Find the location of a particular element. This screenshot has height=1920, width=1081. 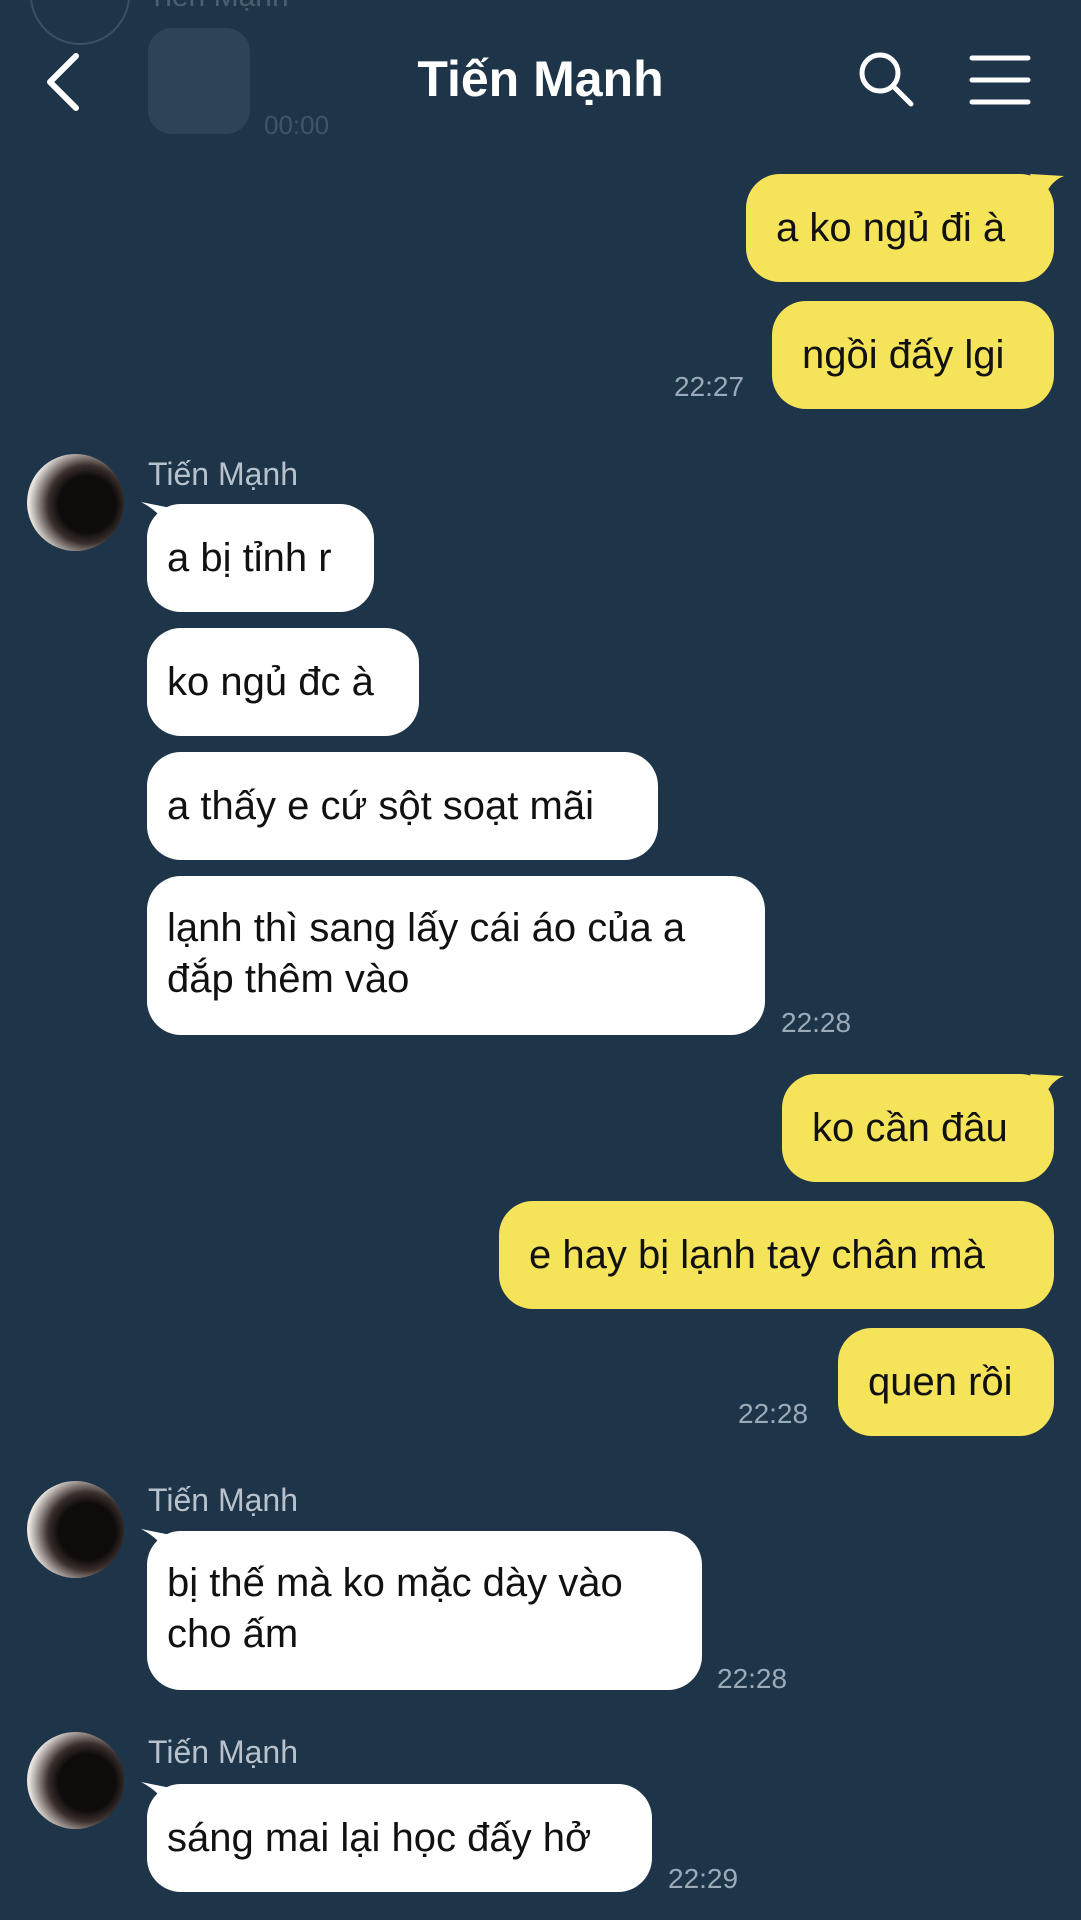

outgoing-message: ko cần đâu is located at coordinates (918, 1128).